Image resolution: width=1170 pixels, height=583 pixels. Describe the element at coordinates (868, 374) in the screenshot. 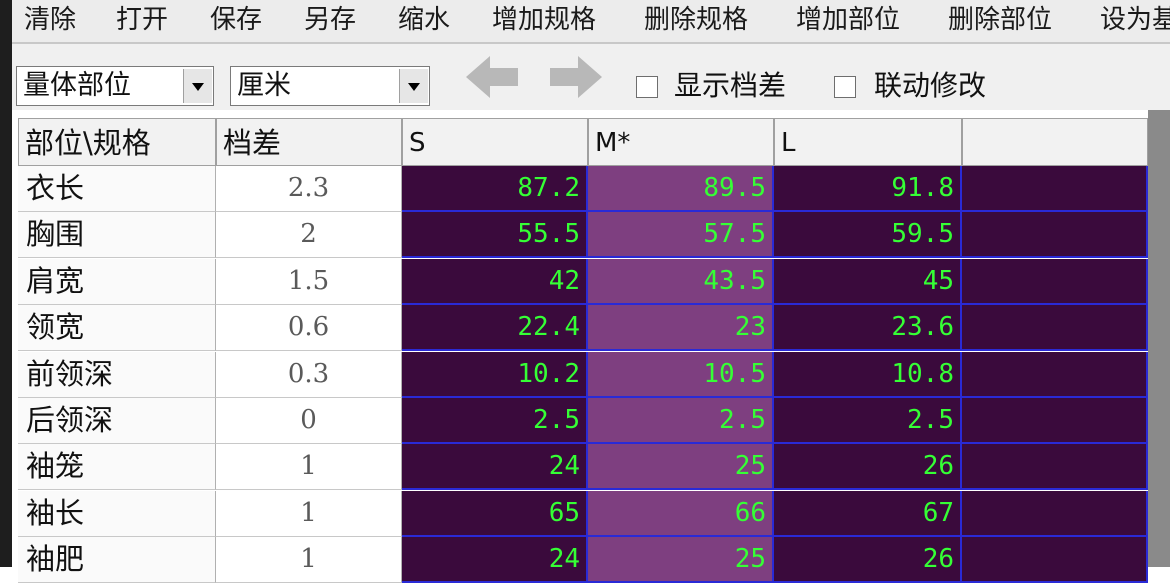

I see `size-l-cell: 10.8` at that location.